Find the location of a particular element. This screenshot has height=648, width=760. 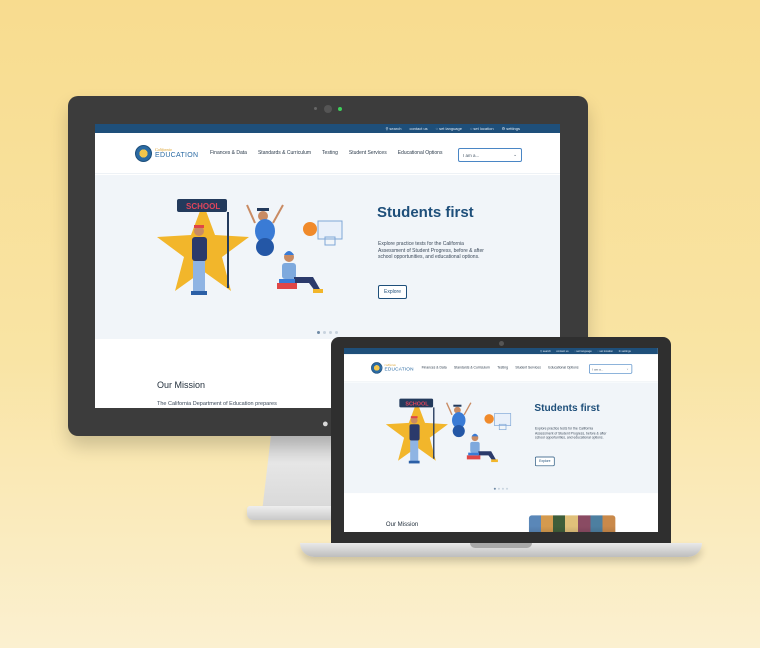

graduate-cap is located at coordinates (457, 405).